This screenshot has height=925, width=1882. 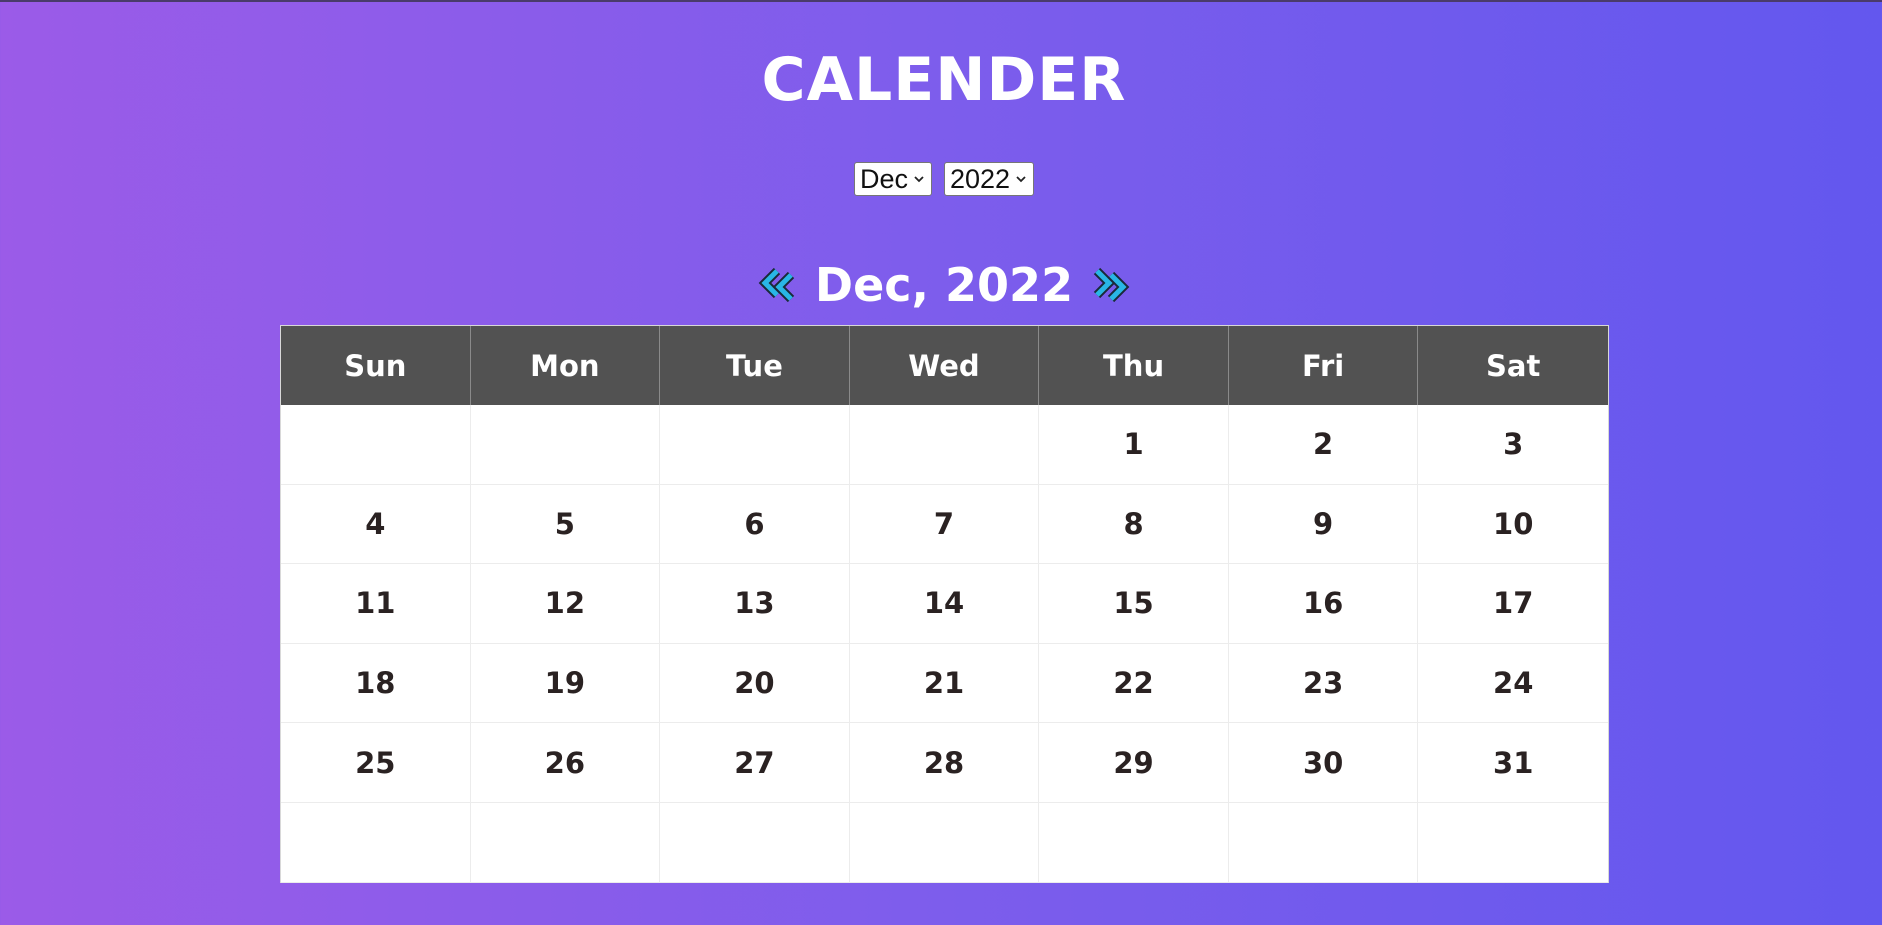 What do you see at coordinates (944, 80) in the screenshot?
I see `page-title: CALENDER` at bounding box center [944, 80].